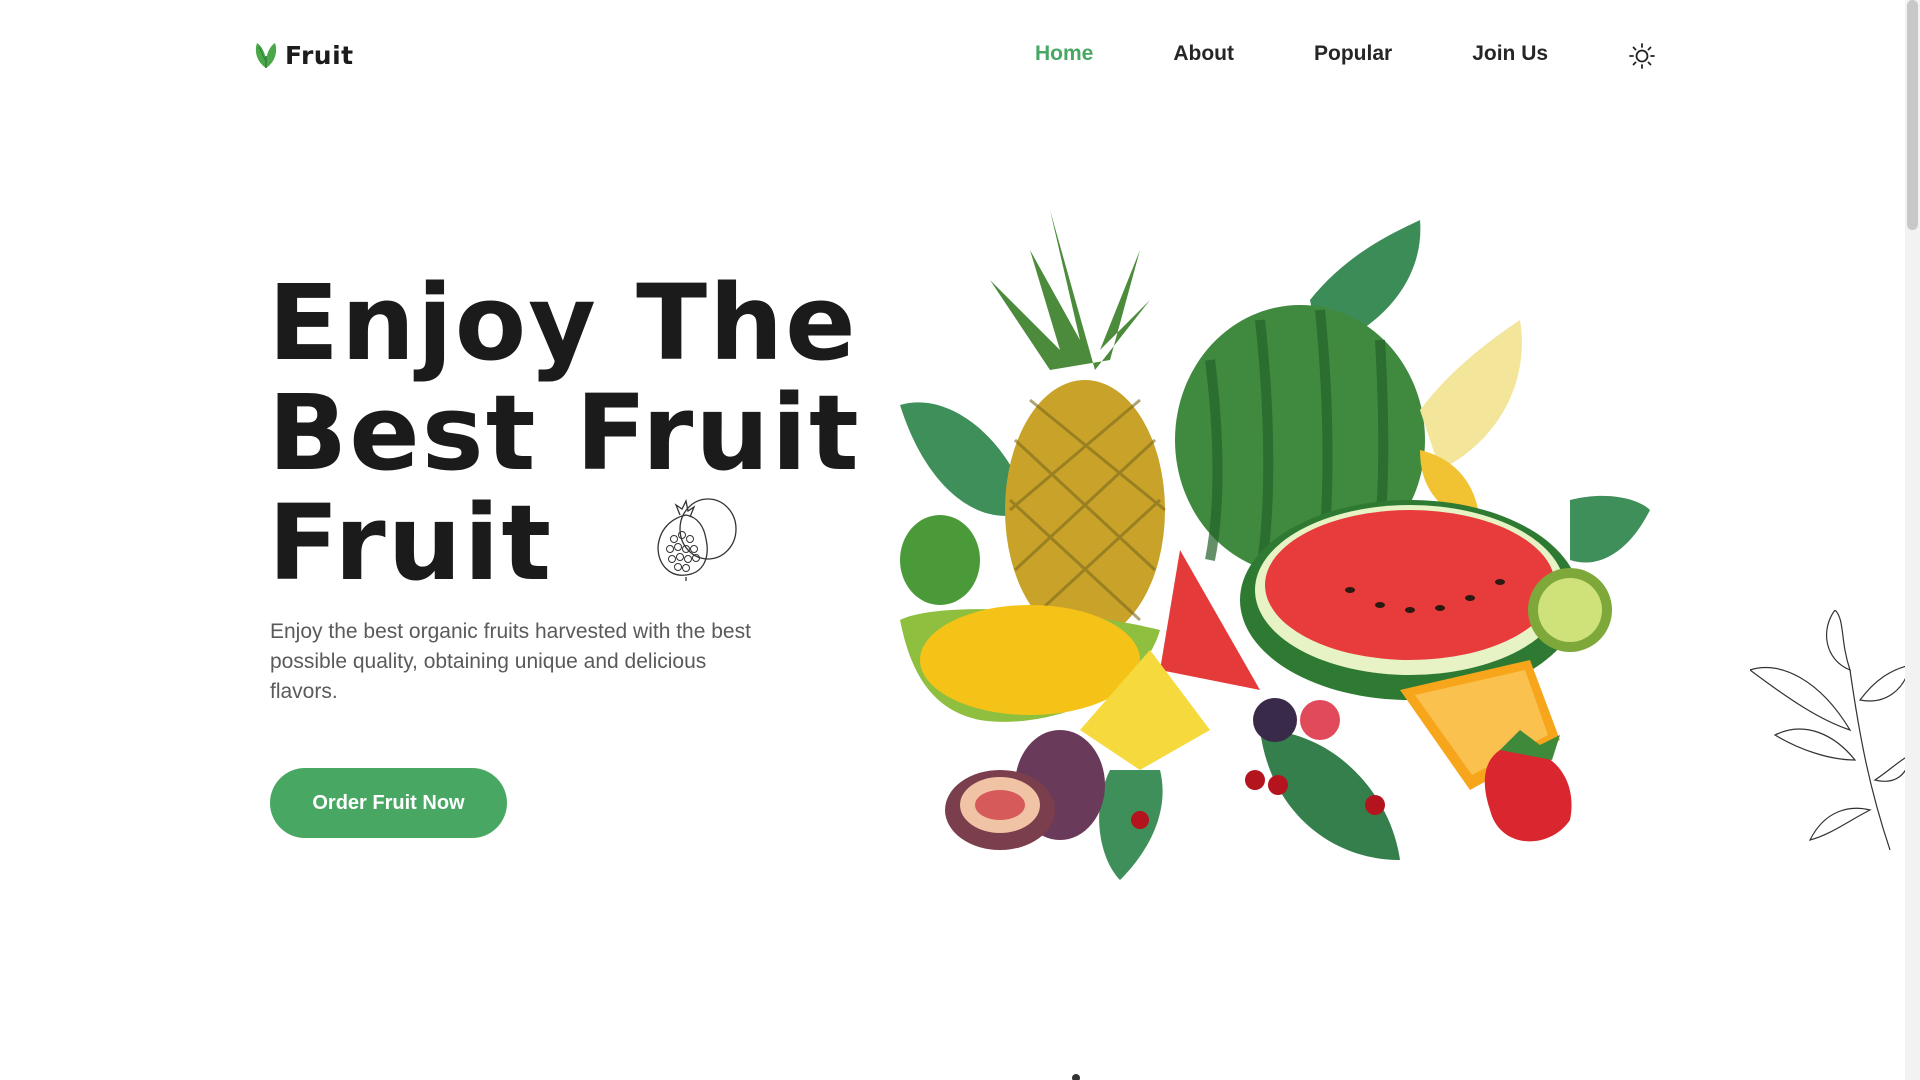 The height and width of the screenshot is (1080, 1920). I want to click on leaf-icon, so click(266, 55).